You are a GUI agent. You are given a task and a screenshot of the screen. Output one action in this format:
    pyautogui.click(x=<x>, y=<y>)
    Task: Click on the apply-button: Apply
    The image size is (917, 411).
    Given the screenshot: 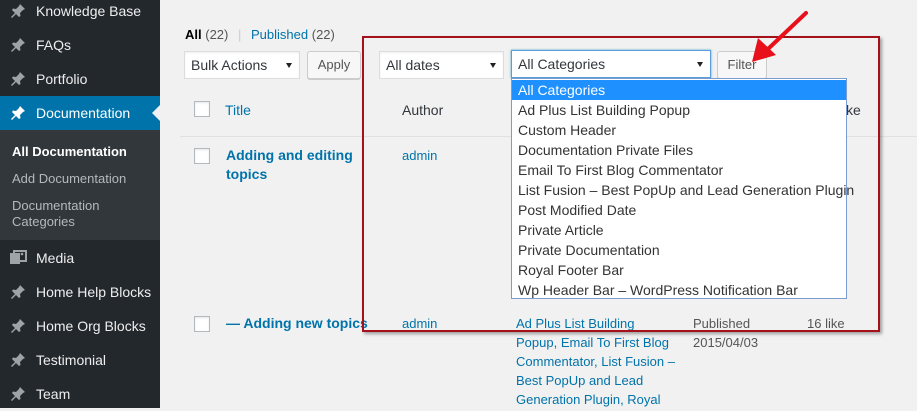 What is the action you would take?
    pyautogui.click(x=334, y=65)
    